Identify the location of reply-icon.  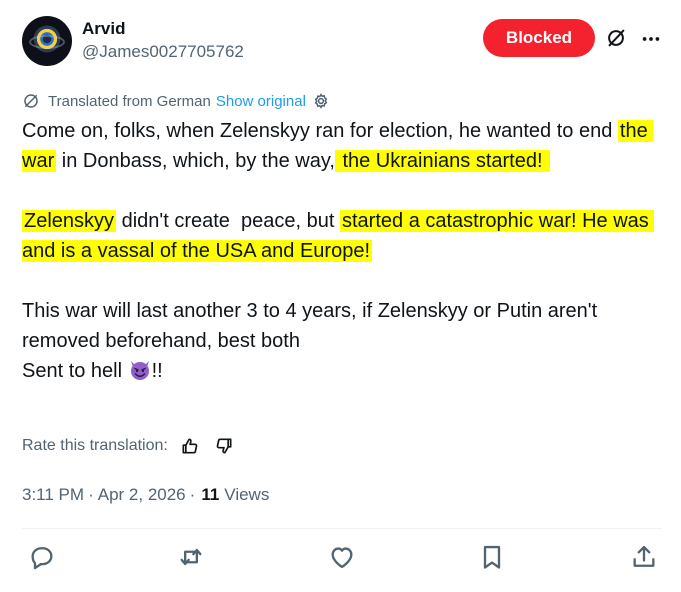
(42, 558).